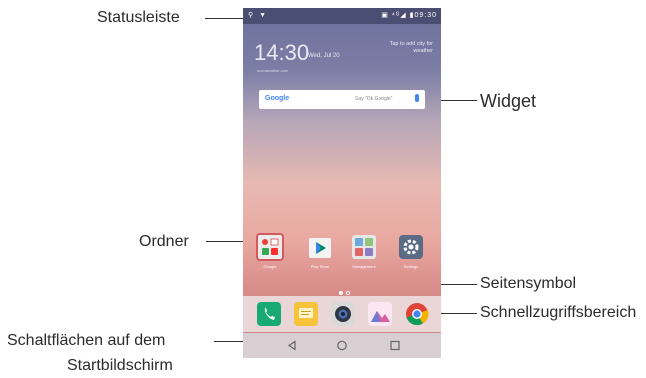  Describe the element at coordinates (258, 15) in the screenshot. I see `notification-icons: ⚲ ▼` at that location.